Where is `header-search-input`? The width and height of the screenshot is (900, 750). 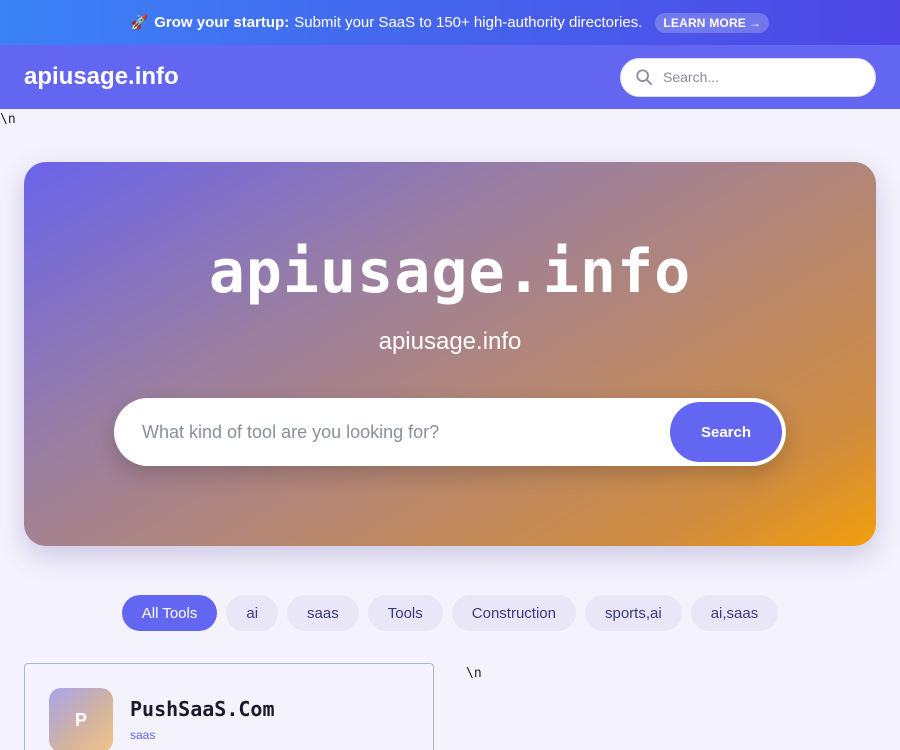
header-search-input is located at coordinates (762, 77).